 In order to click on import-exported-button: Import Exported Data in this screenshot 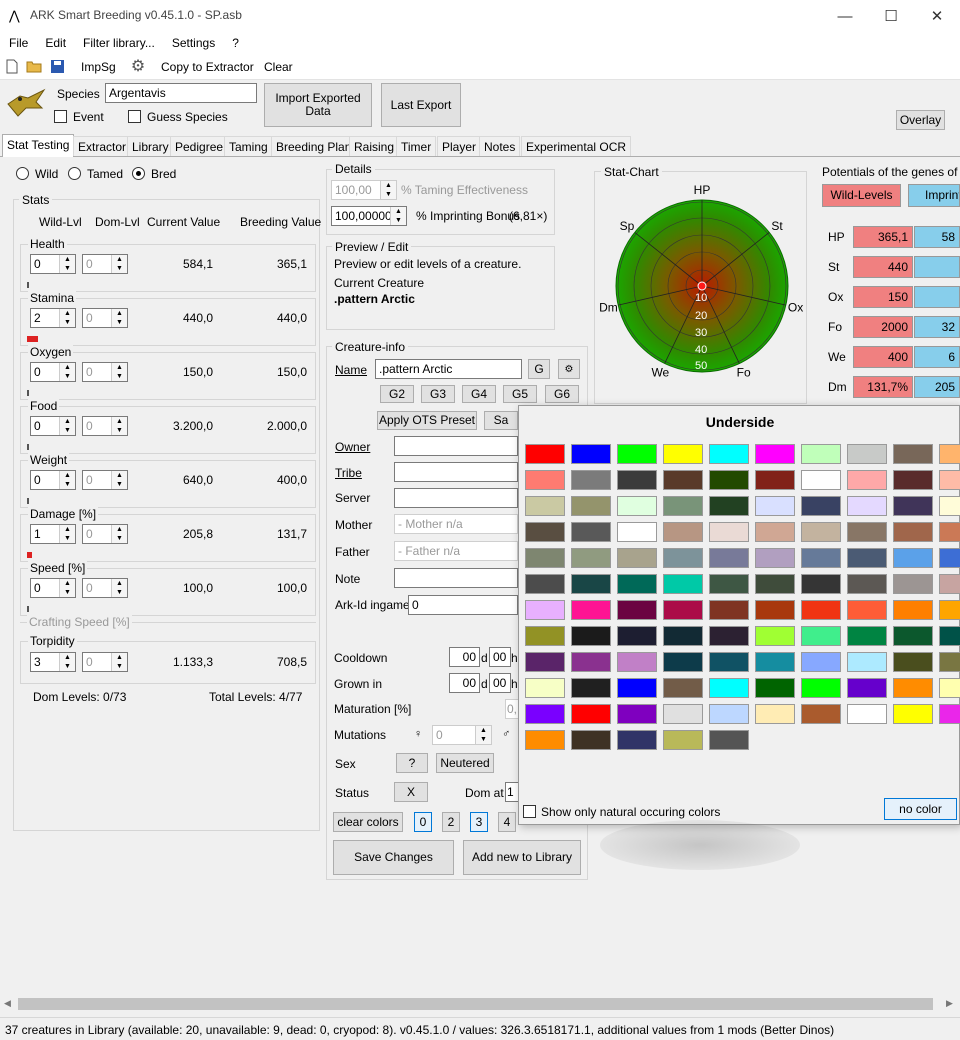, I will do `click(318, 105)`.